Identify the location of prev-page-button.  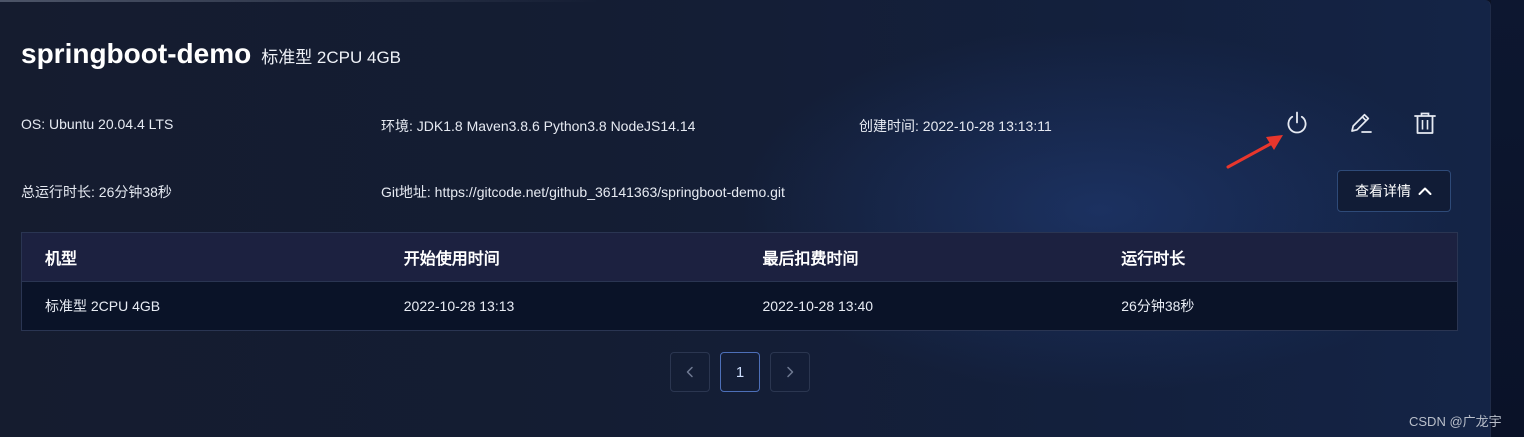
(690, 372).